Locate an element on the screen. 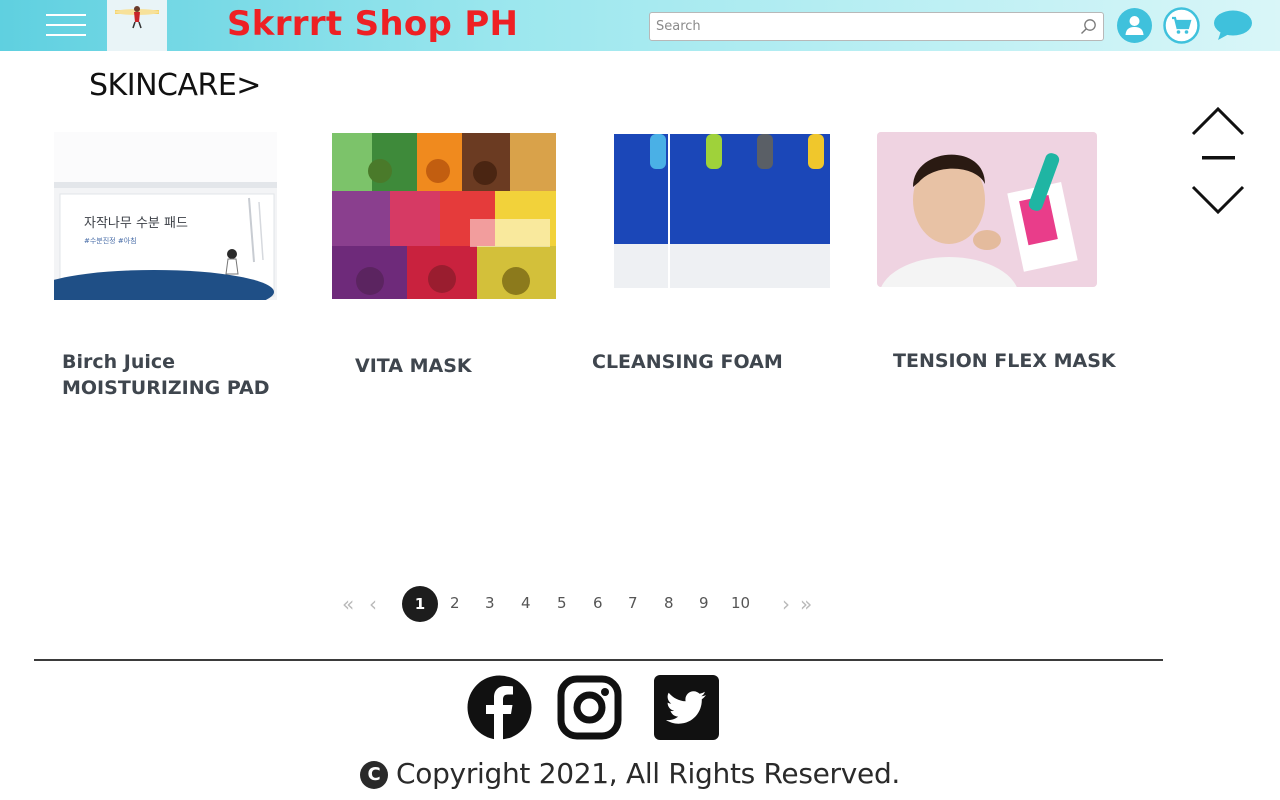 Image resolution: width=1280 pixels, height=800 pixels. pagination-page: 6 is located at coordinates (598, 603).